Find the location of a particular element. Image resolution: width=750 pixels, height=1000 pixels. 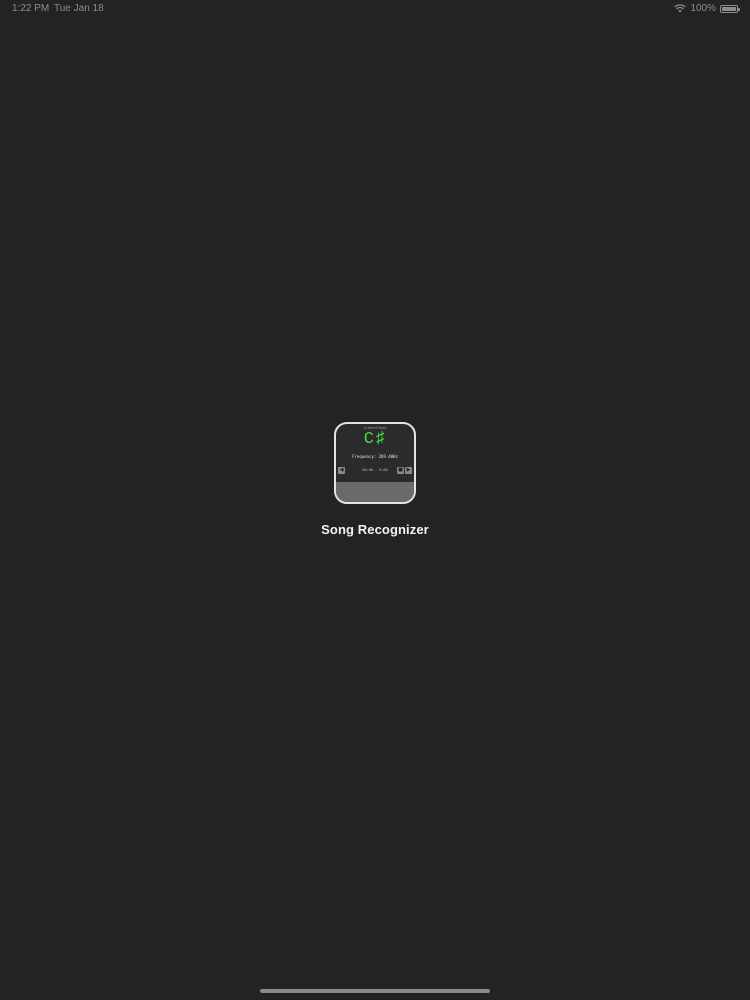

battery-icon is located at coordinates (730, 8).